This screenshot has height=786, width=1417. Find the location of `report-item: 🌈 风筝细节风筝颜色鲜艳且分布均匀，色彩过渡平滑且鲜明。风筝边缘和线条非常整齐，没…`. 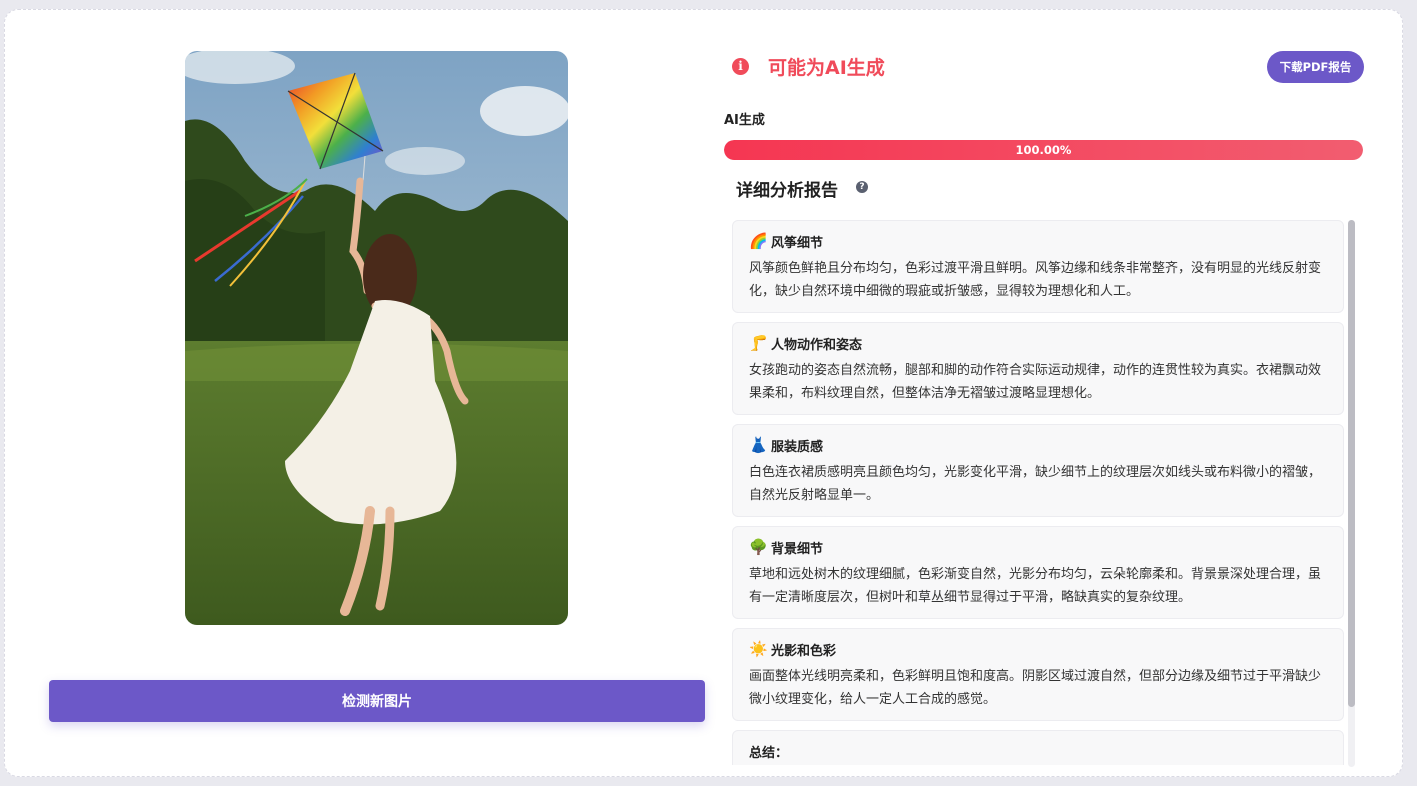

report-item: 🌈 风筝细节风筝颜色鲜艳且分布均匀，色彩过渡平滑且鲜明。风筝边缘和线条非常整齐，没… is located at coordinates (1038, 266).